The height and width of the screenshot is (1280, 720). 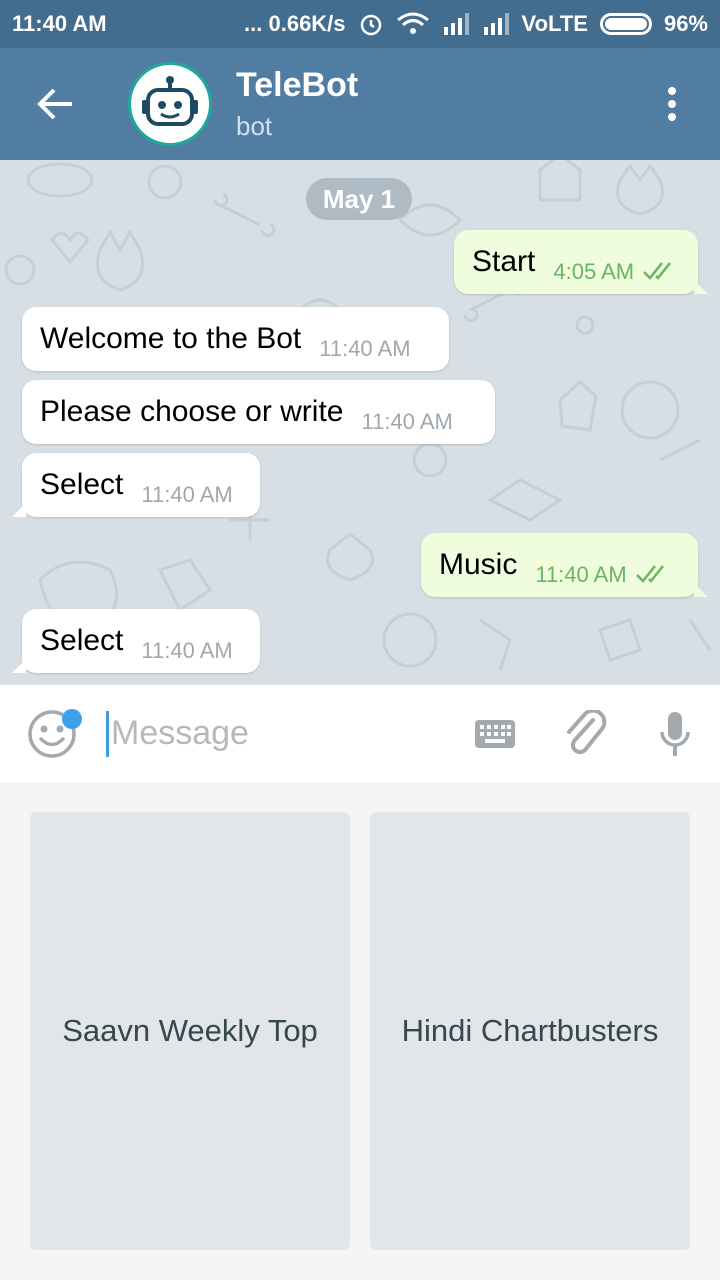 I want to click on message-incoming: Welcome to the Bot 11:40 AM, so click(x=235, y=339).